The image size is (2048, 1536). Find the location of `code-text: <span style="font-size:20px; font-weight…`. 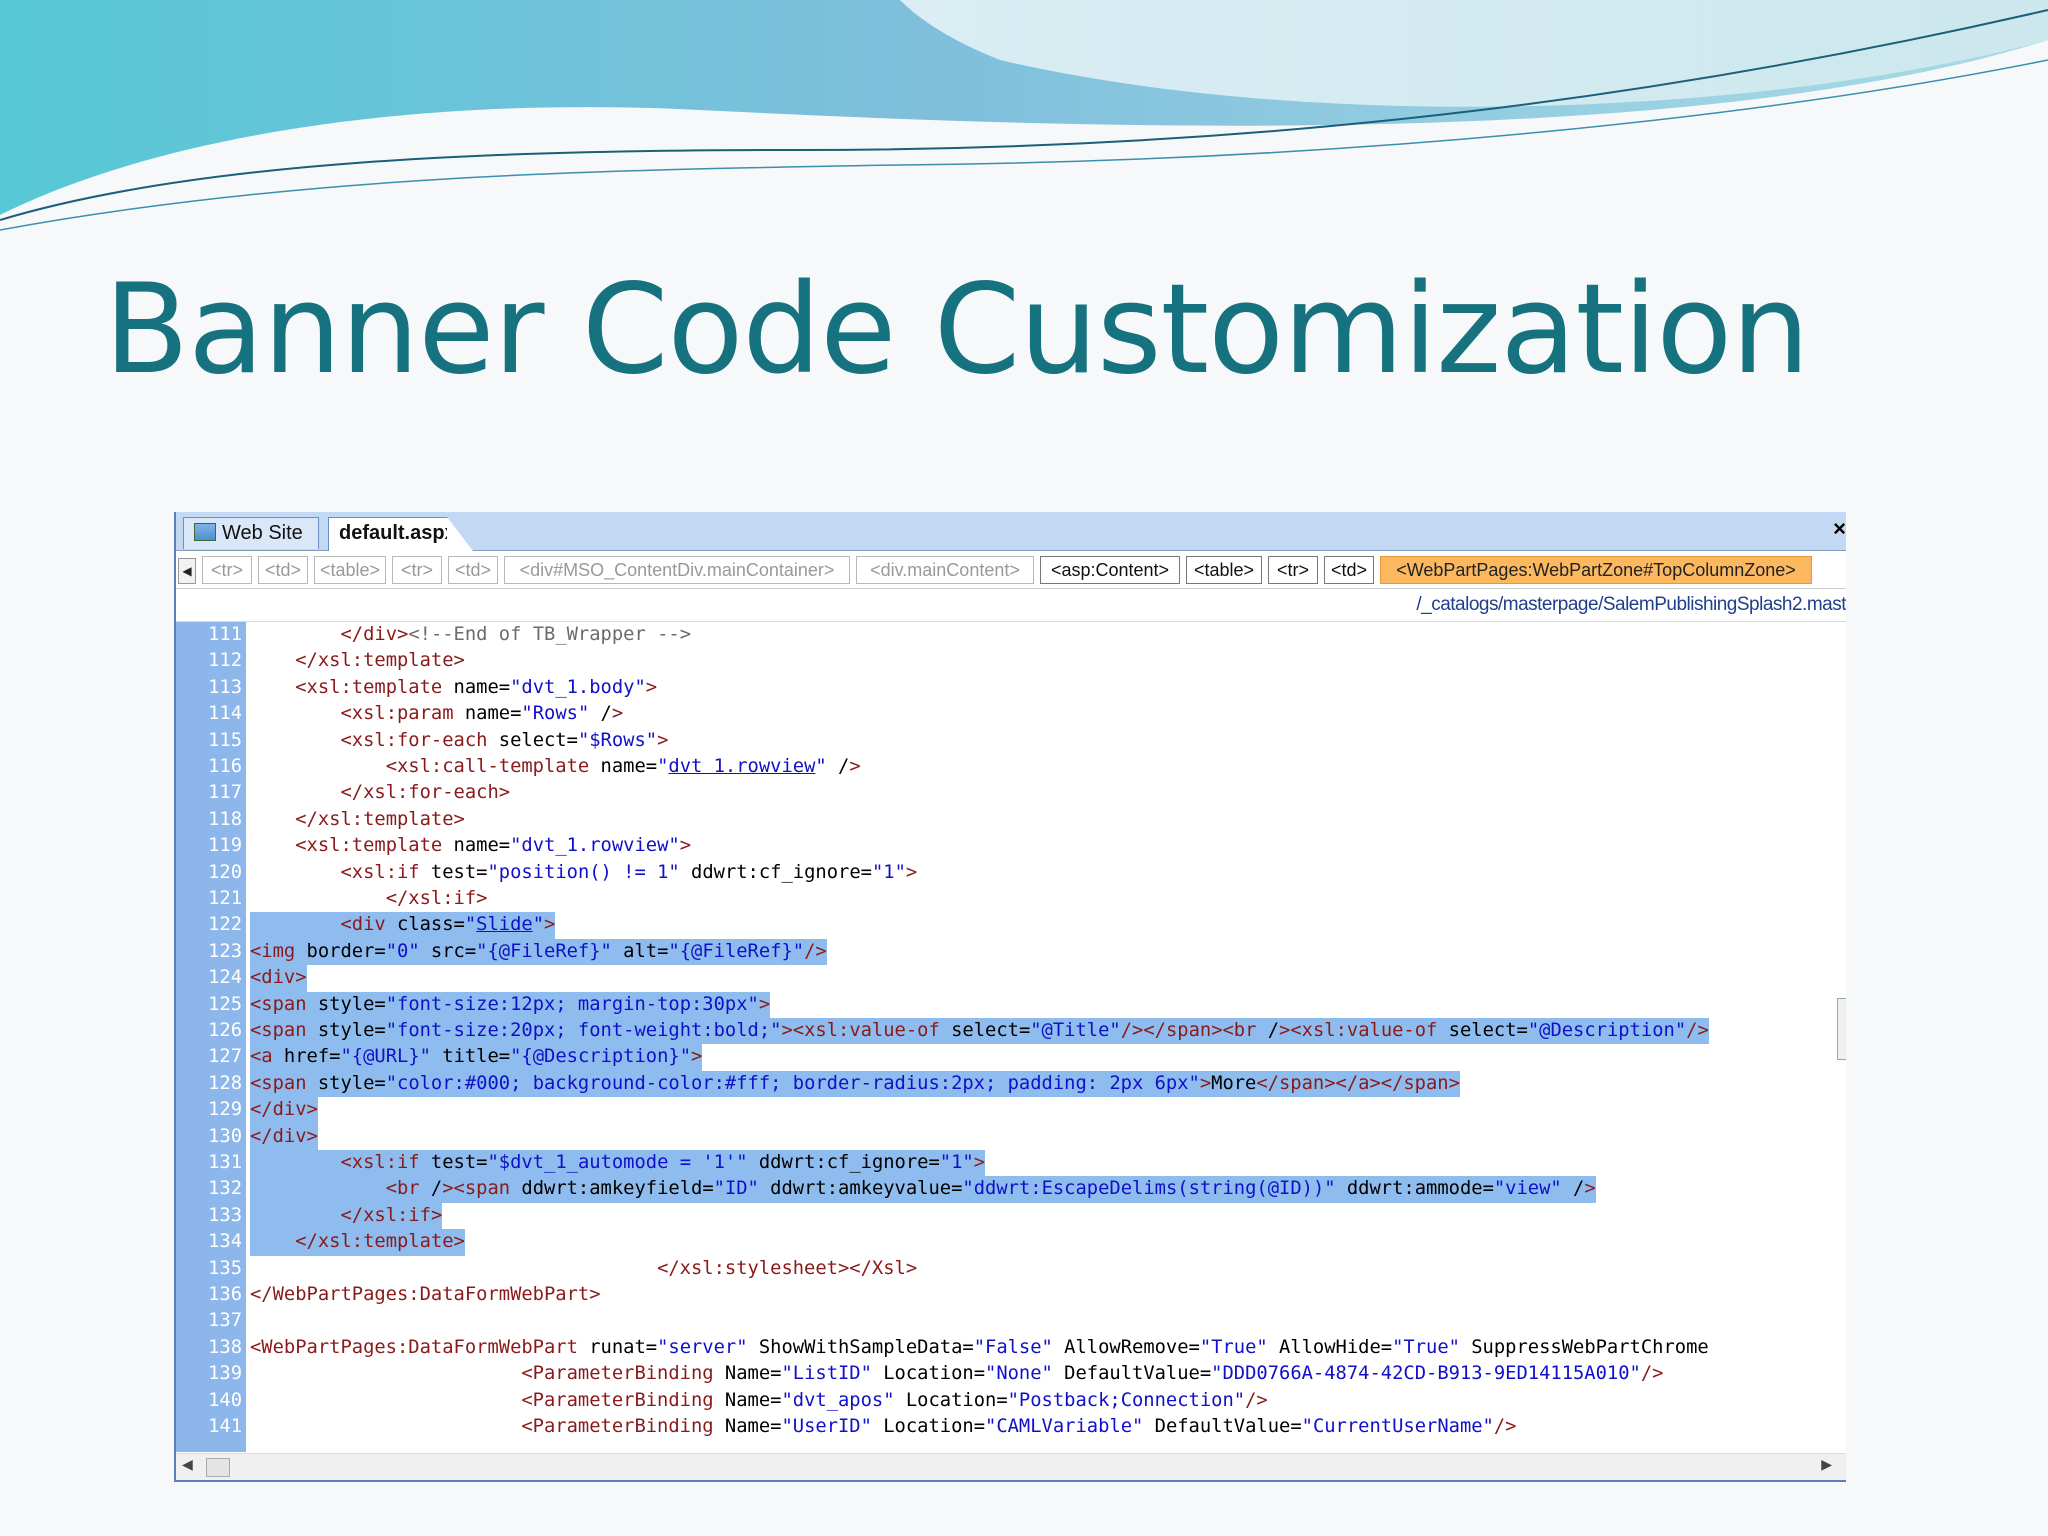

code-text: <span style="font-size:20px; font-weight… is located at coordinates (979, 1031).